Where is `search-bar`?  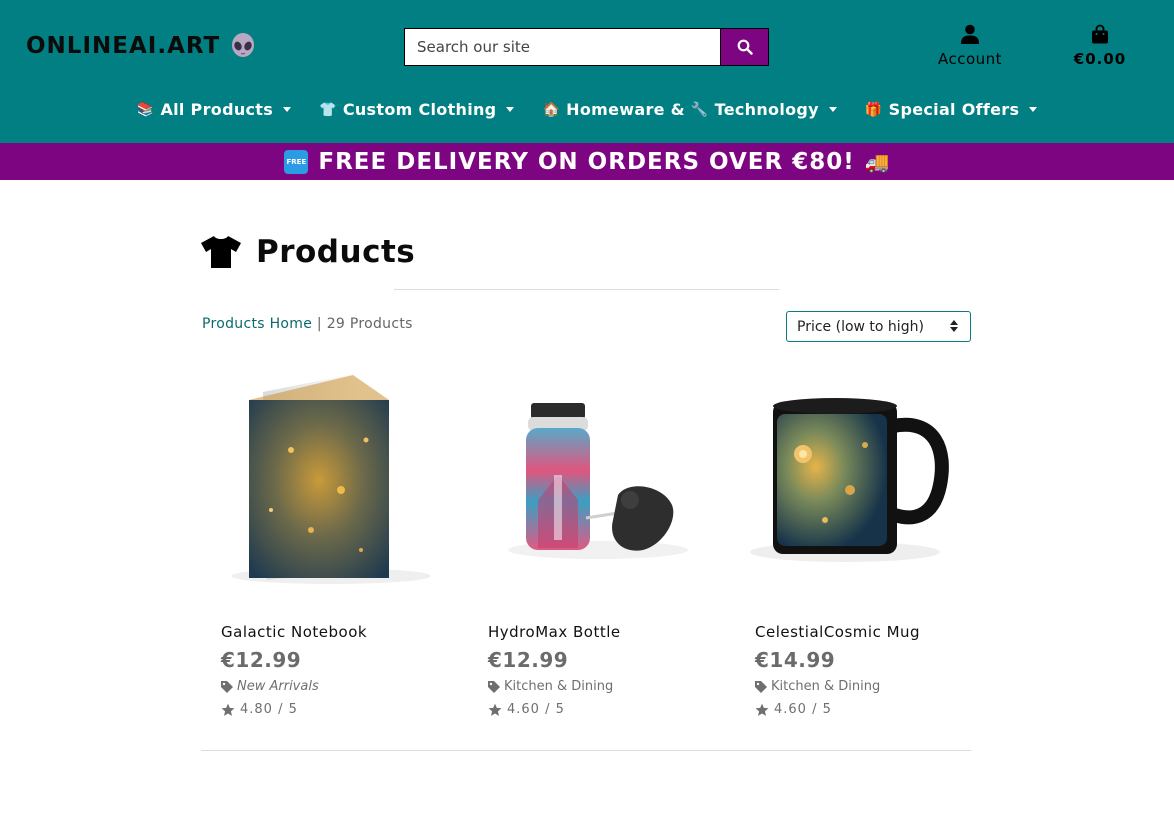 search-bar is located at coordinates (586, 47).